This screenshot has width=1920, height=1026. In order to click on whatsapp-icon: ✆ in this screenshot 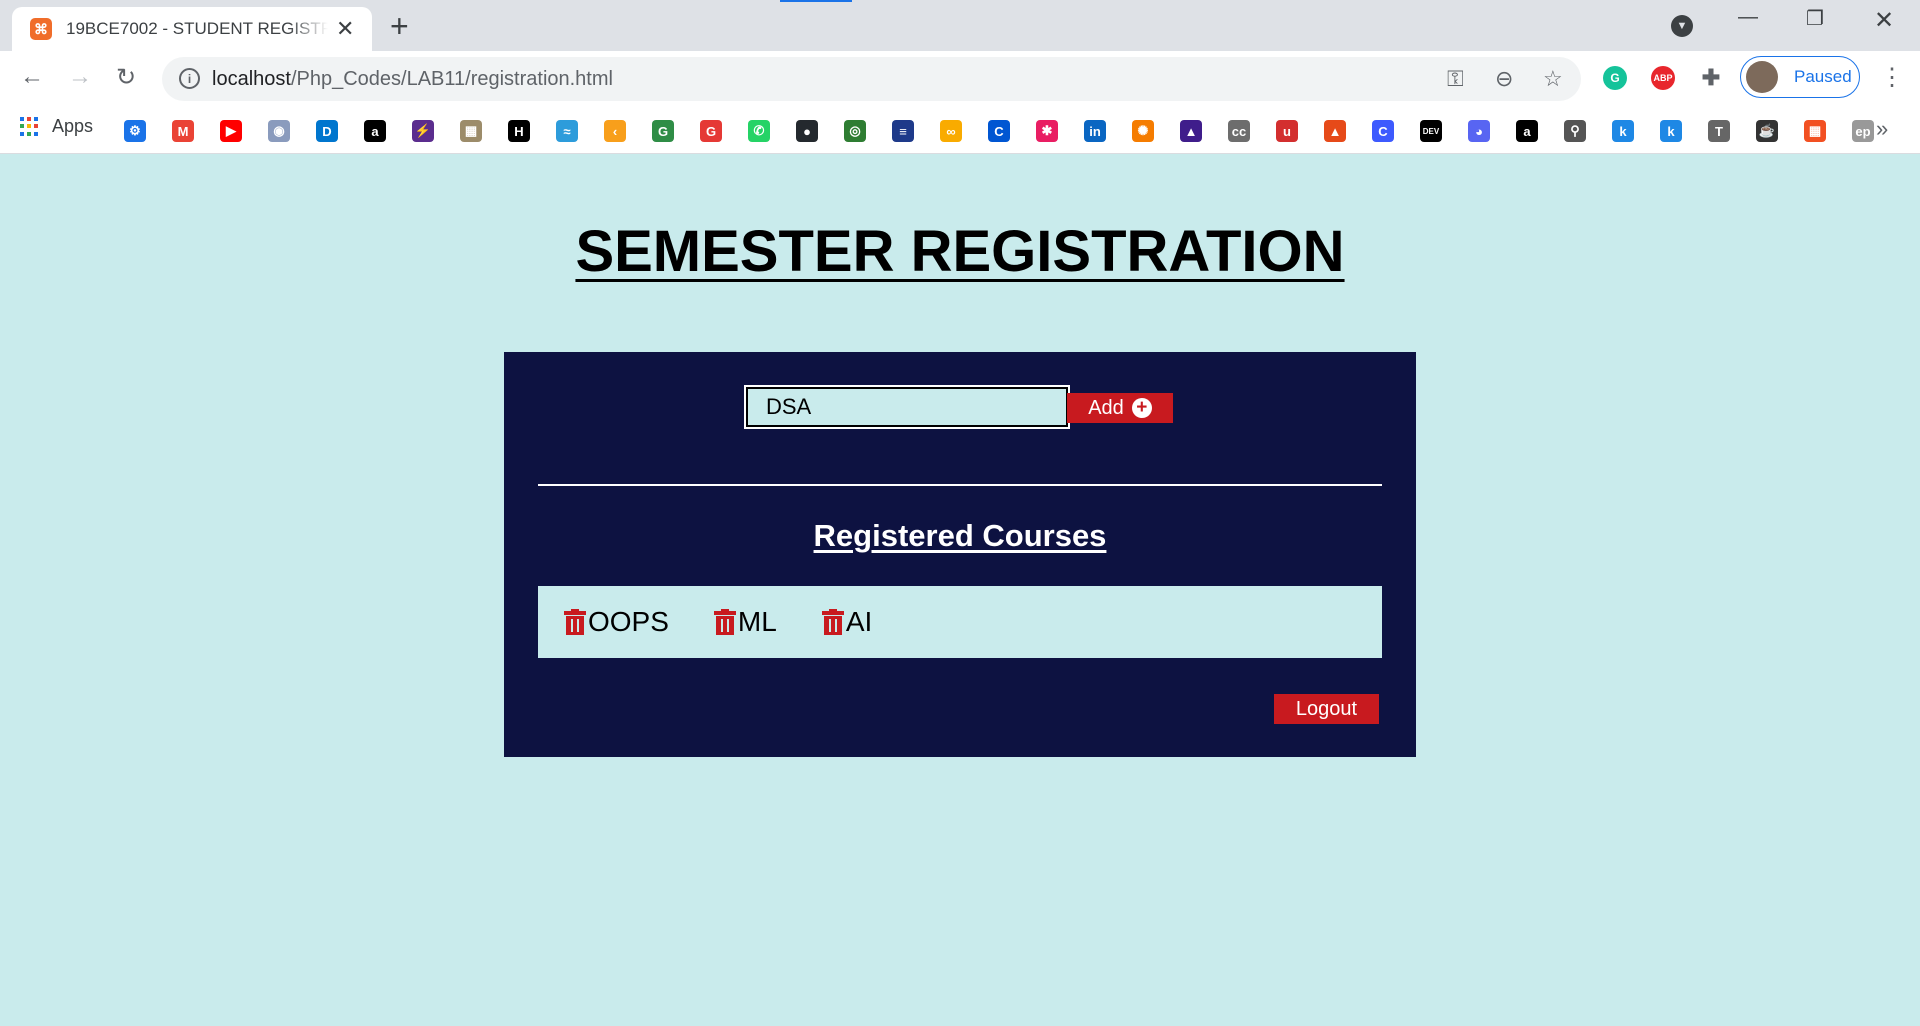, I will do `click(759, 131)`.